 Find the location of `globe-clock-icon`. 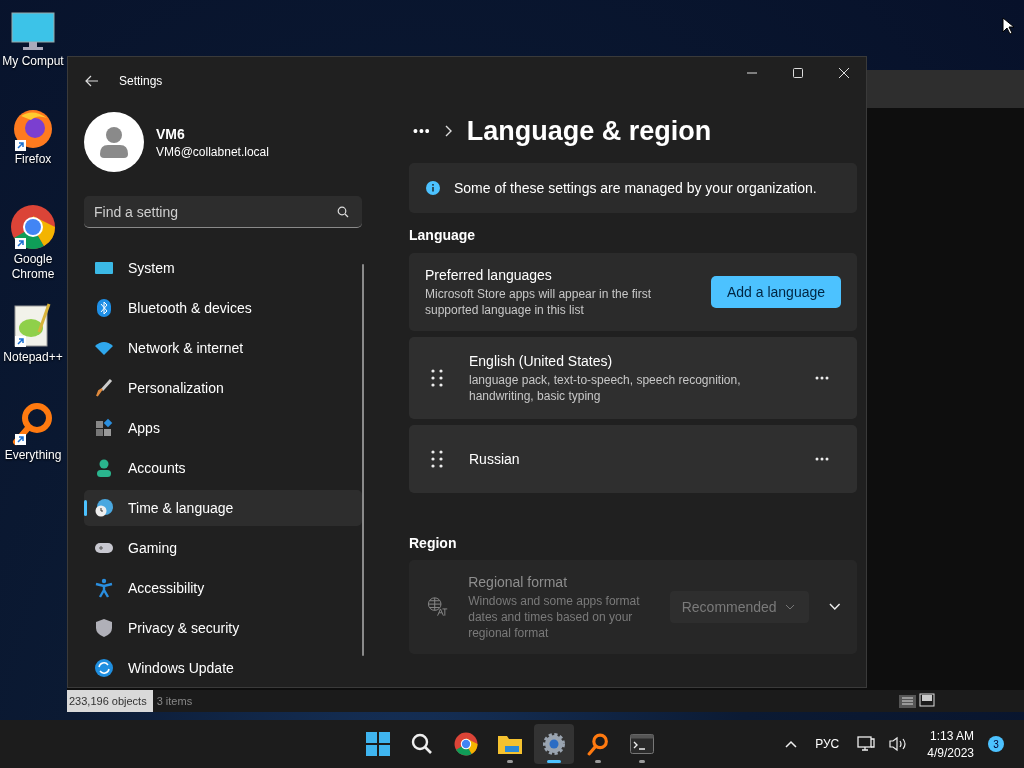

globe-clock-icon is located at coordinates (104, 508).